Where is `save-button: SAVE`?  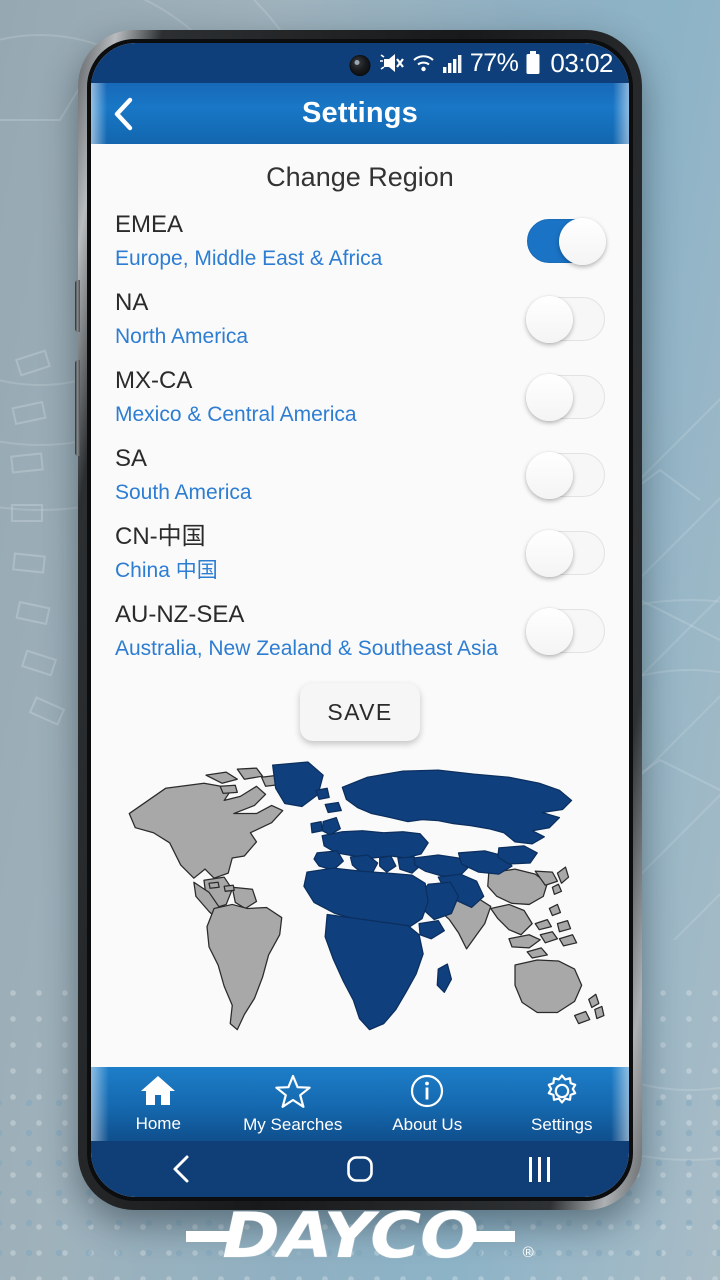 save-button: SAVE is located at coordinates (360, 712).